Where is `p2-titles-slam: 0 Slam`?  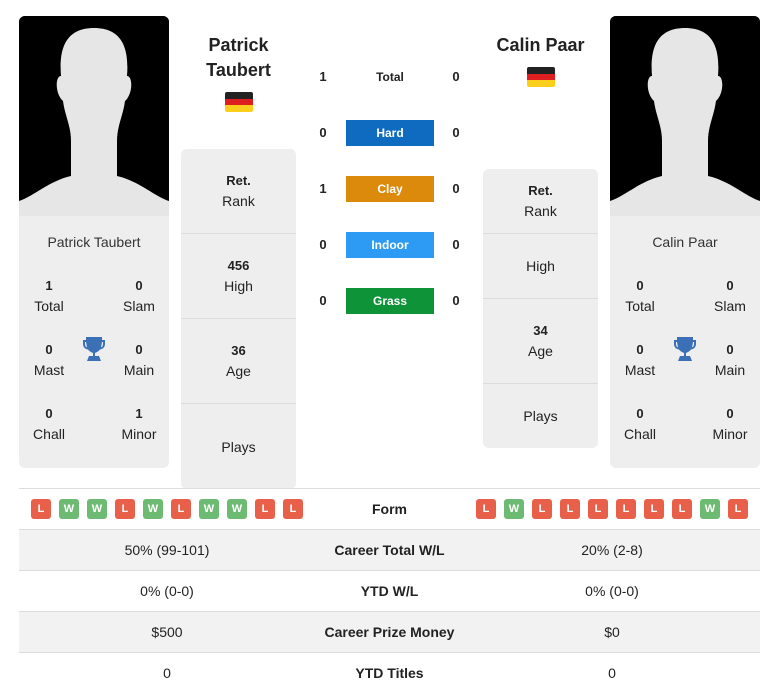
p2-titles-slam: 0 Slam is located at coordinates (730, 296).